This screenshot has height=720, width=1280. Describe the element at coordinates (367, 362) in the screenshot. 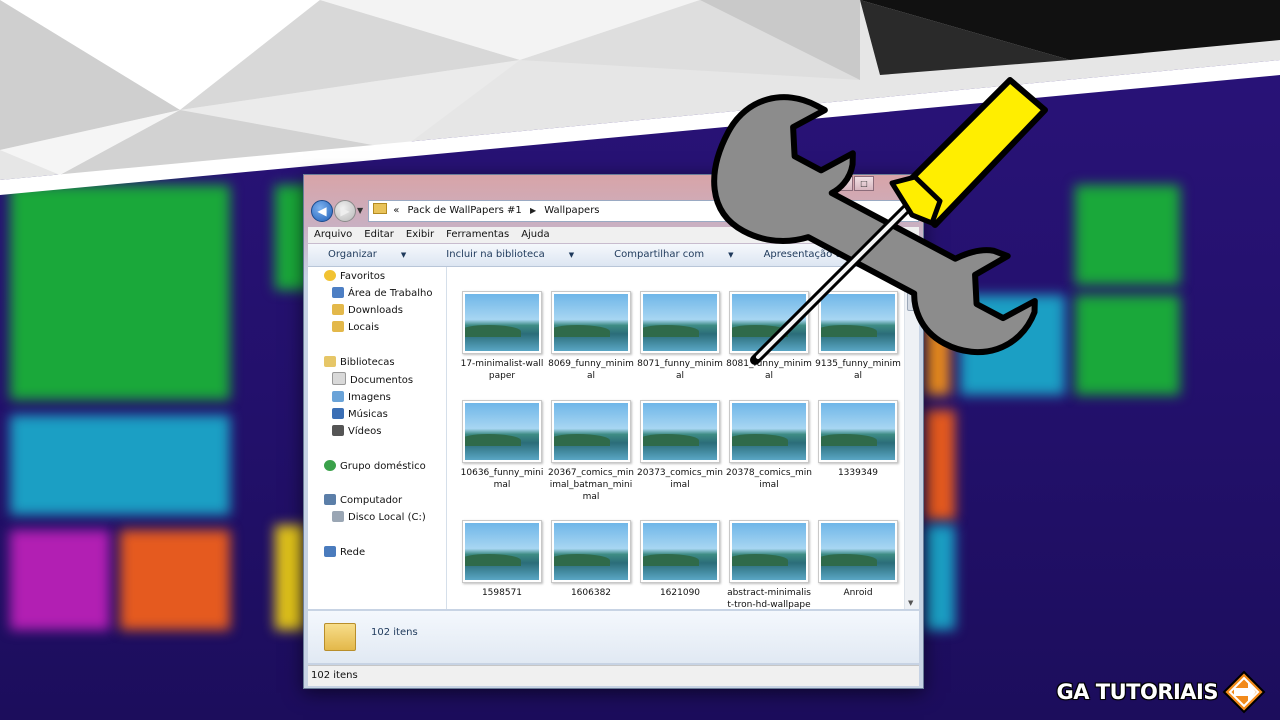

I see `nav-libraries-label: Bibliotecas` at that location.